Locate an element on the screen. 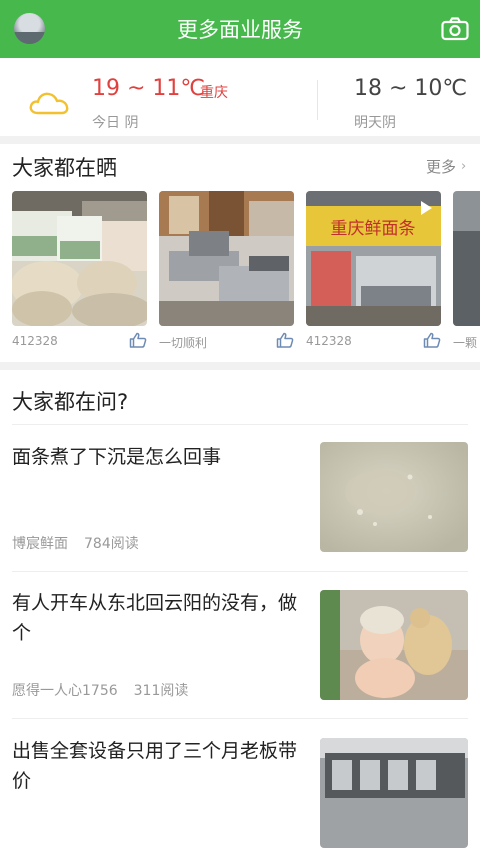 Image resolution: width=480 pixels, height=848 pixels. showcase-title: 大家都在晒 is located at coordinates (64, 168).